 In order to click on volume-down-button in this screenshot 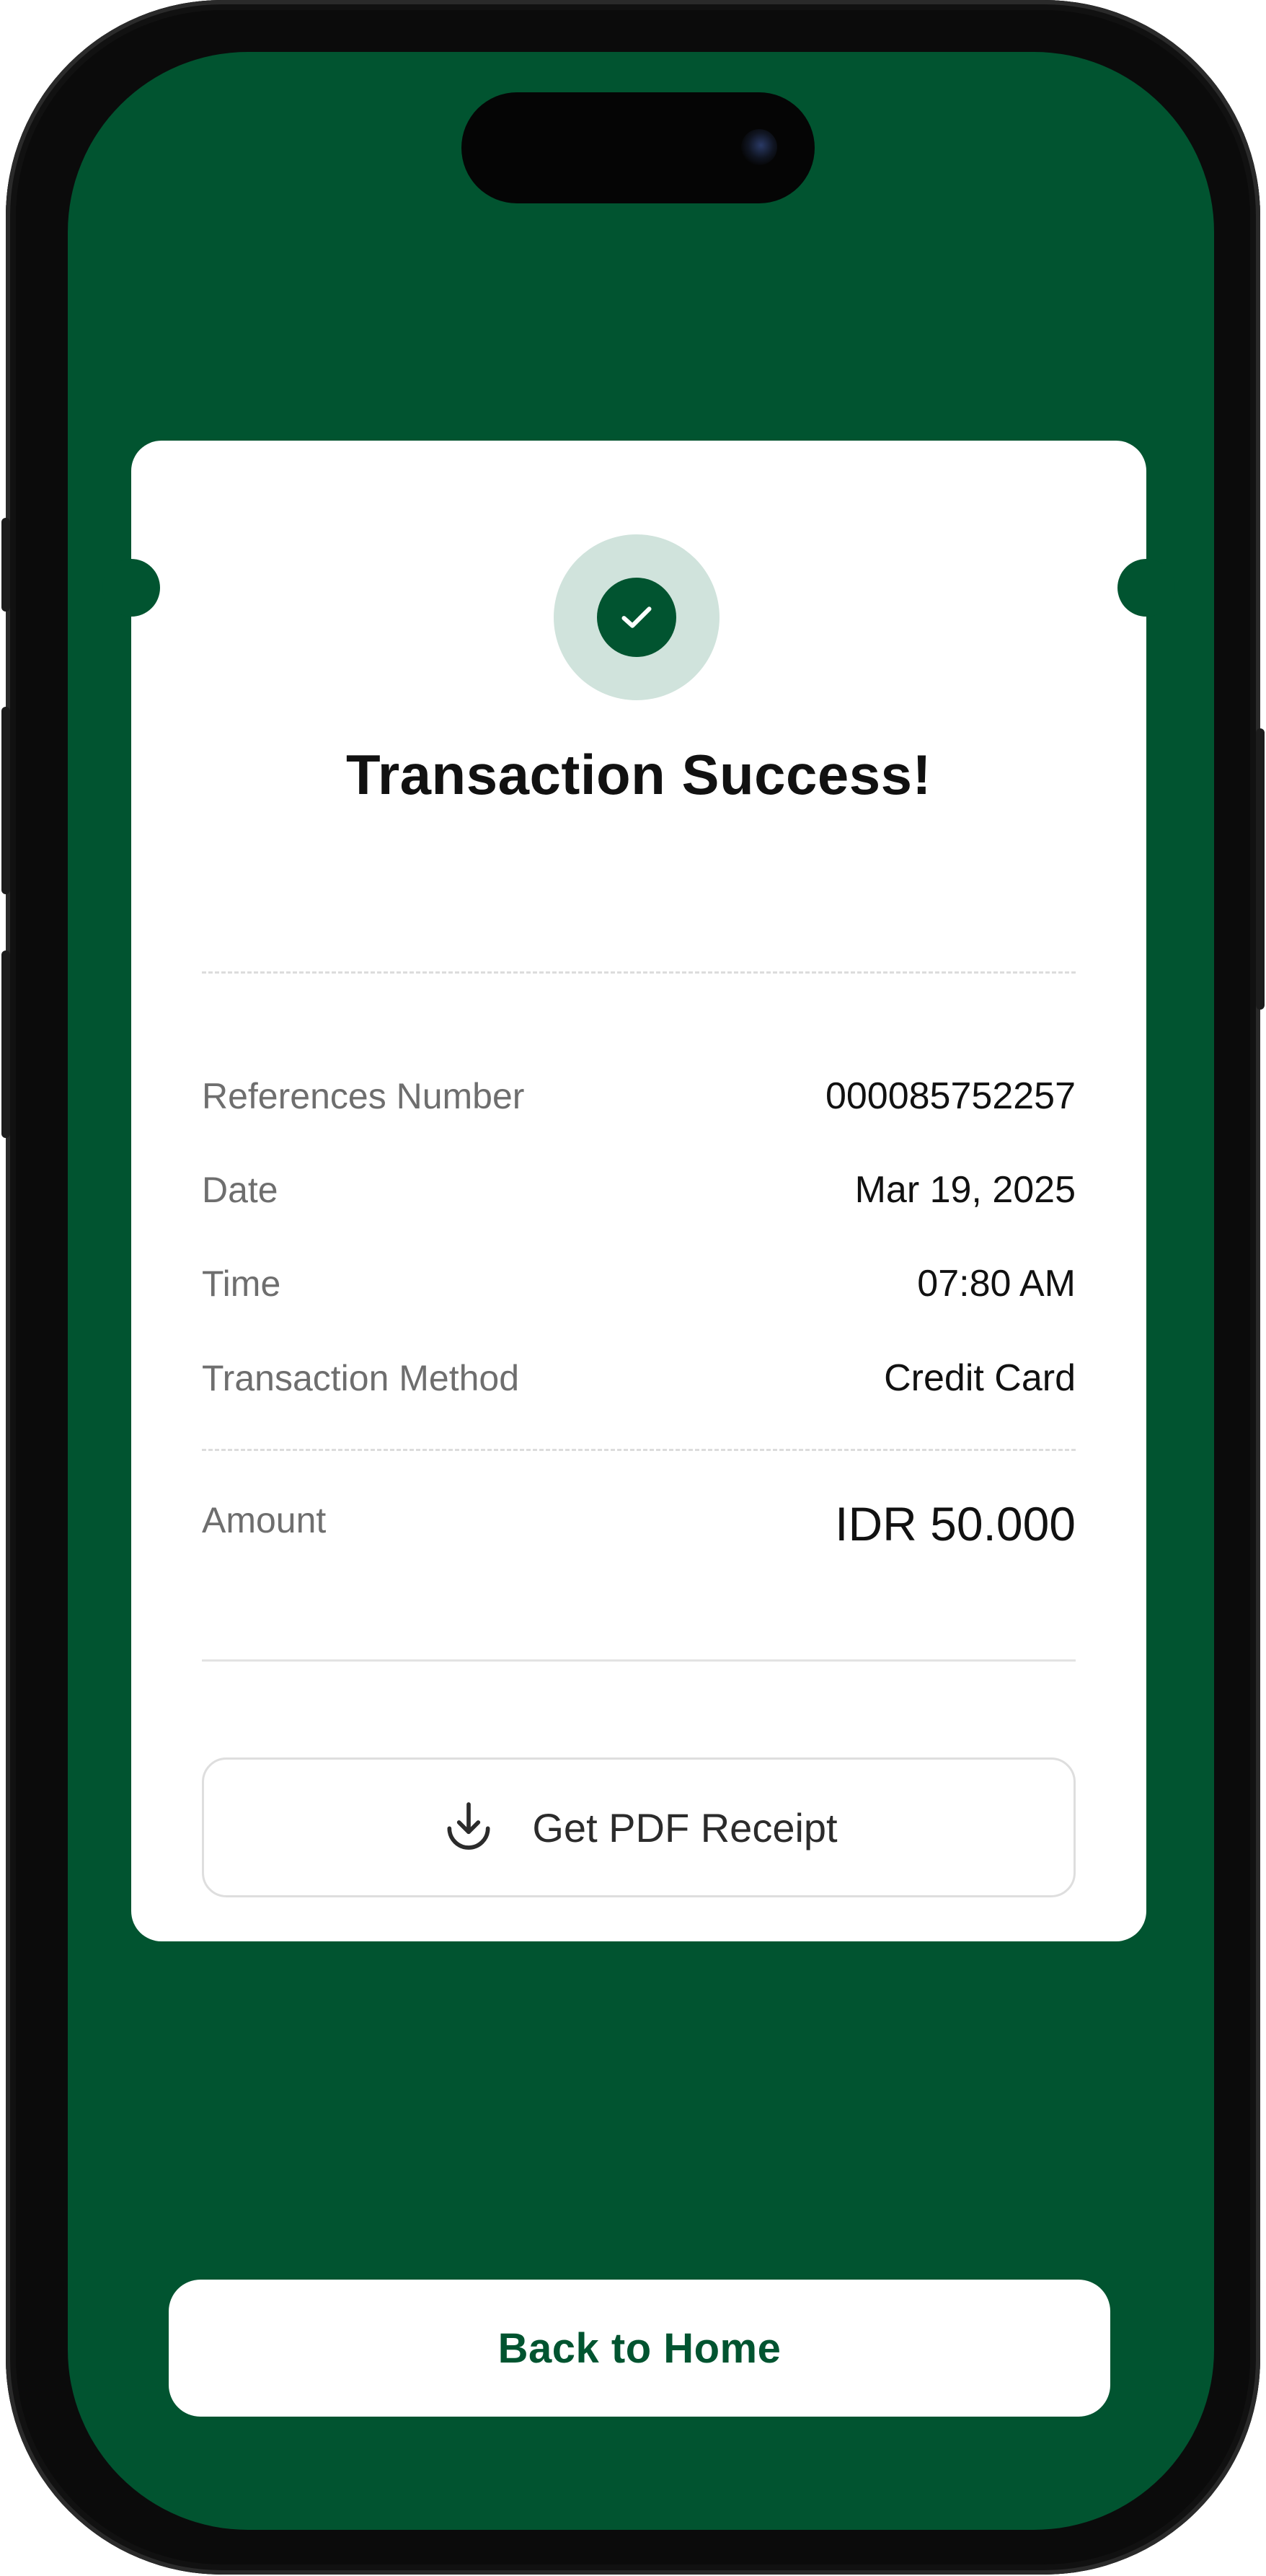, I will do `click(5, 1044)`.